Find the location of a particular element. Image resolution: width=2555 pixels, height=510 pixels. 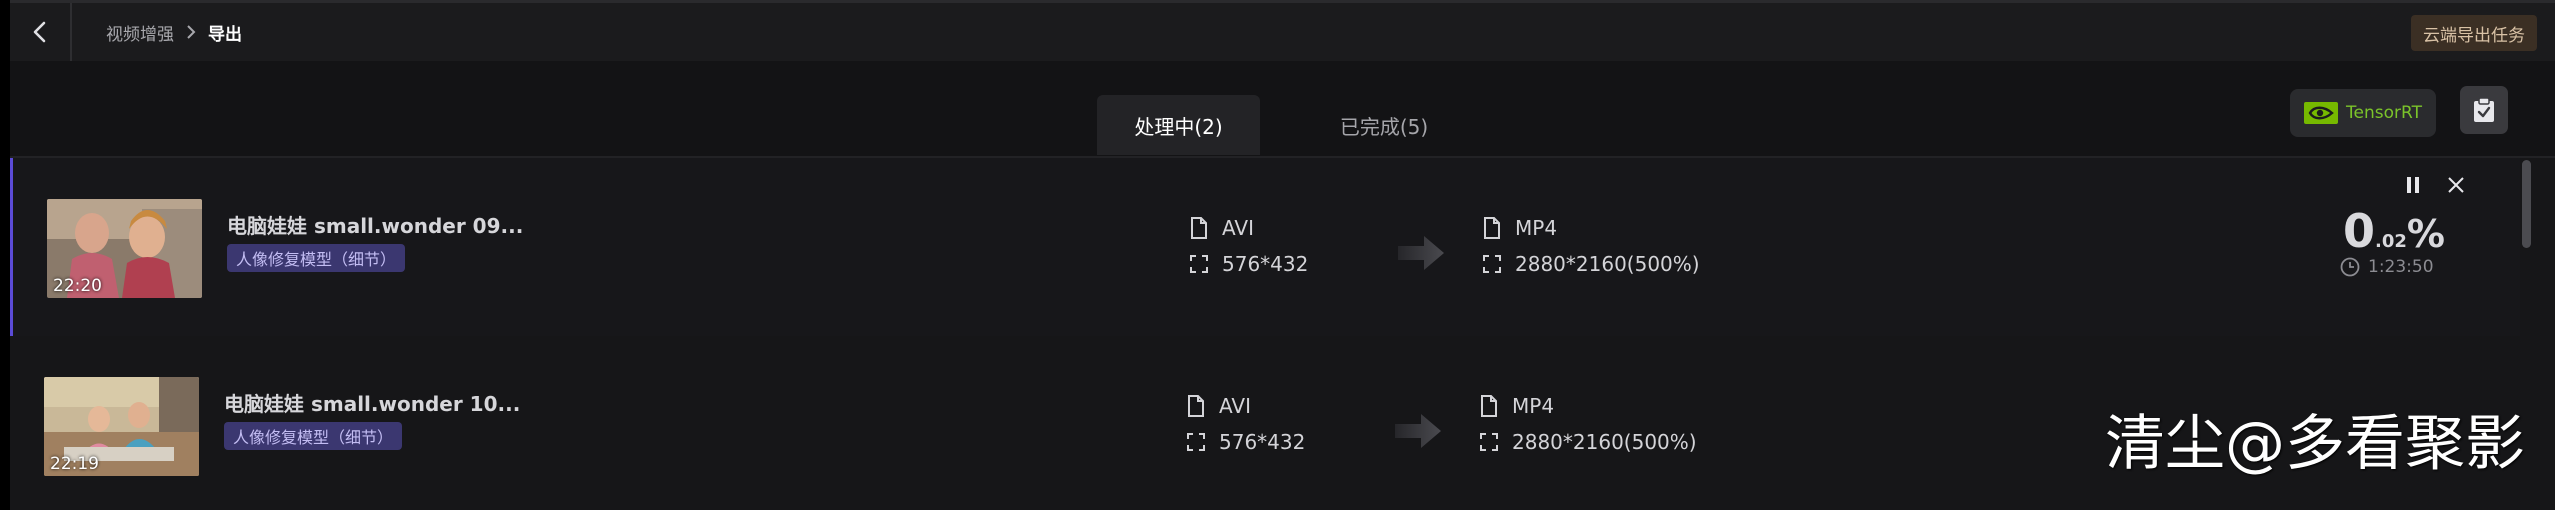

list-scrollbar is located at coordinates (2526, 204).